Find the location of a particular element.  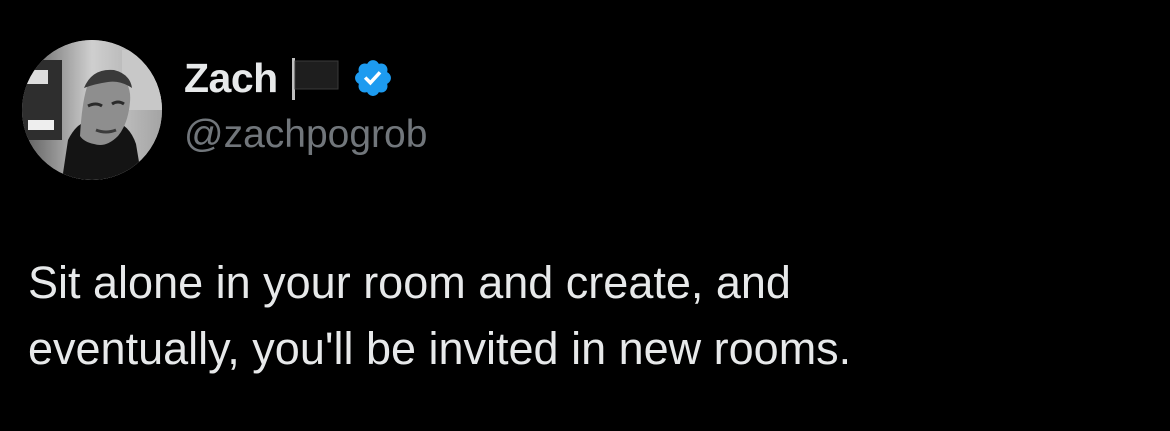

avatar-photo is located at coordinates (92, 110).